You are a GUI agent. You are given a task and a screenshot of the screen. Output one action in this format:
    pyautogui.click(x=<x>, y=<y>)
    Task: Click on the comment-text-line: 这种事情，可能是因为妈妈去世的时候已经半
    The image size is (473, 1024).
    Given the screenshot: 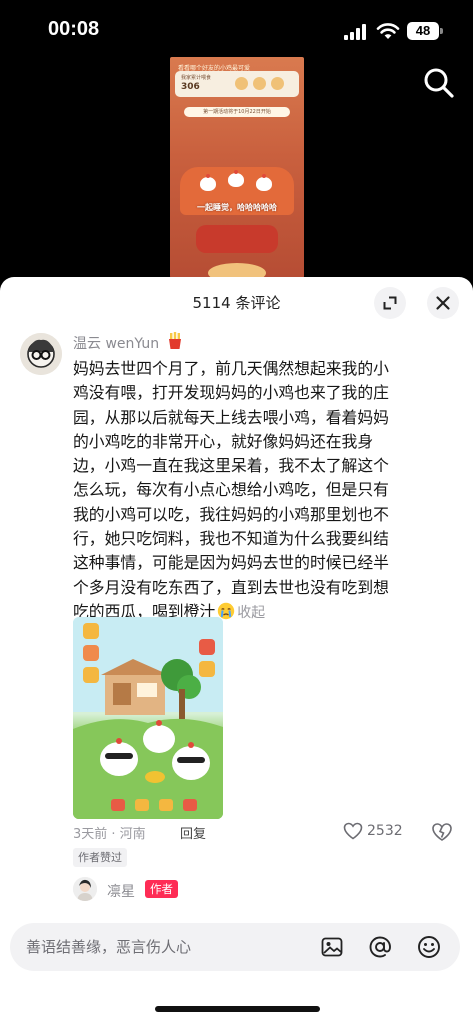 What is the action you would take?
    pyautogui.click(x=231, y=563)
    